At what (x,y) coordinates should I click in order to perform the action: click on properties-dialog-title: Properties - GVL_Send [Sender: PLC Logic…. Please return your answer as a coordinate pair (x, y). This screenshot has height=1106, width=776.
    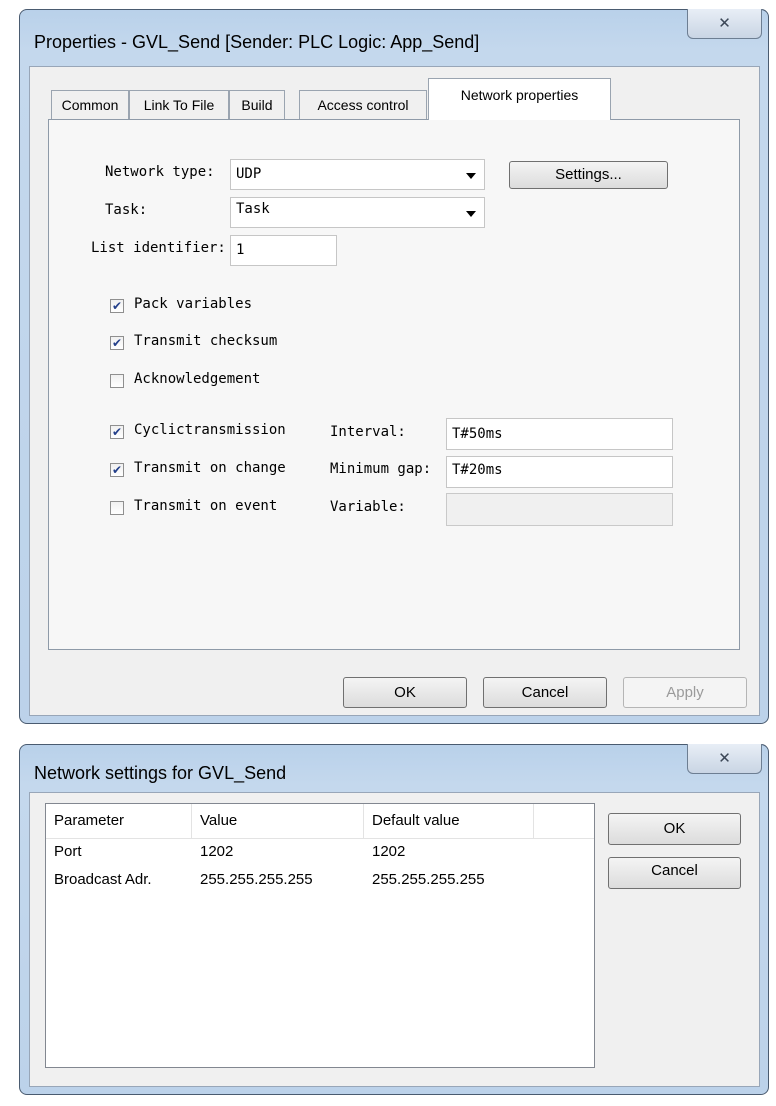
    Looking at the image, I should click on (257, 42).